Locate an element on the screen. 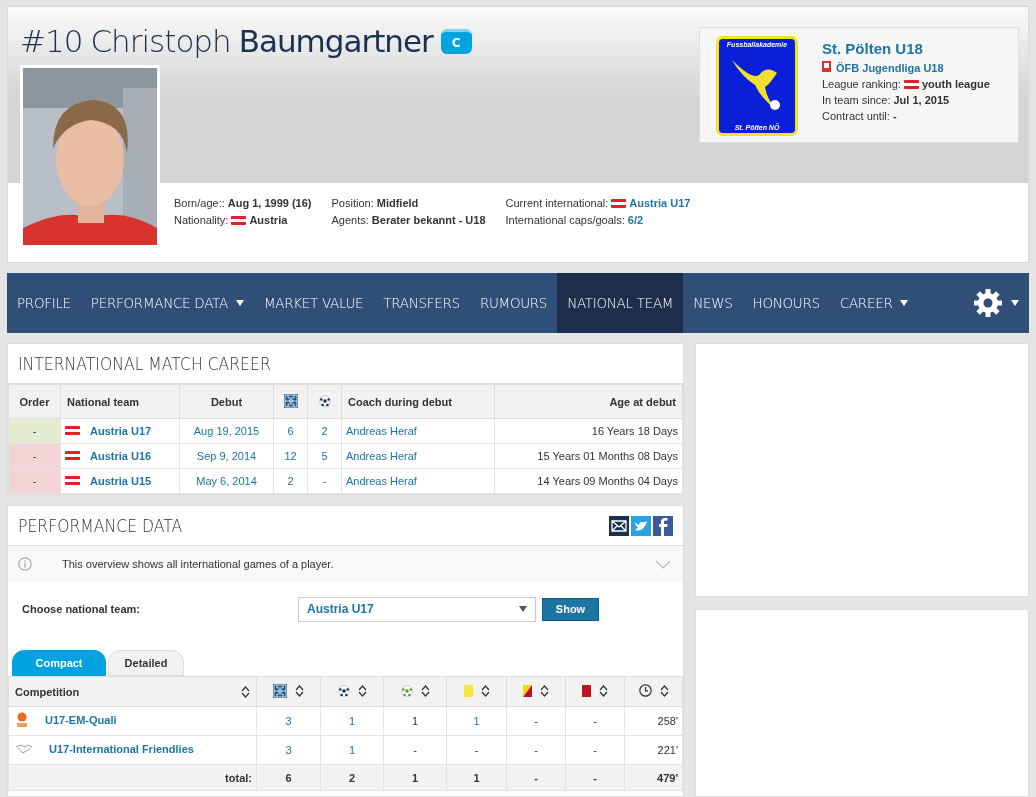 The height and width of the screenshot is (797, 1036). clock-icon is located at coordinates (645, 690).